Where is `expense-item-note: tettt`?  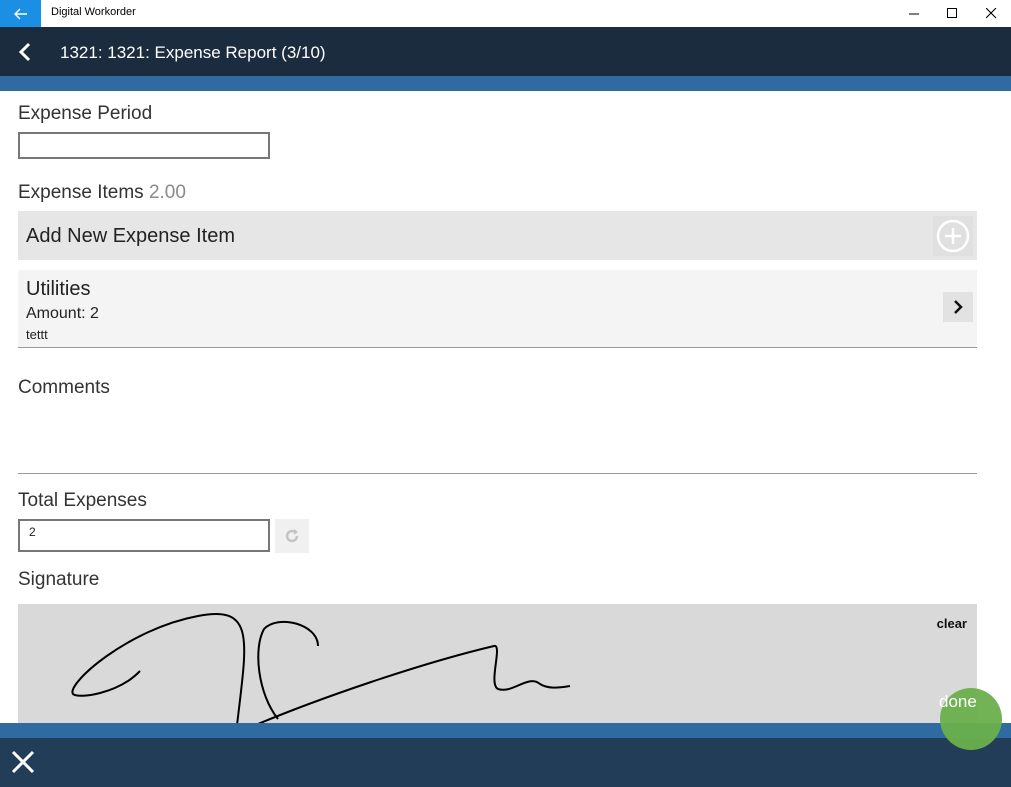
expense-item-note: tettt is located at coordinates (37, 334).